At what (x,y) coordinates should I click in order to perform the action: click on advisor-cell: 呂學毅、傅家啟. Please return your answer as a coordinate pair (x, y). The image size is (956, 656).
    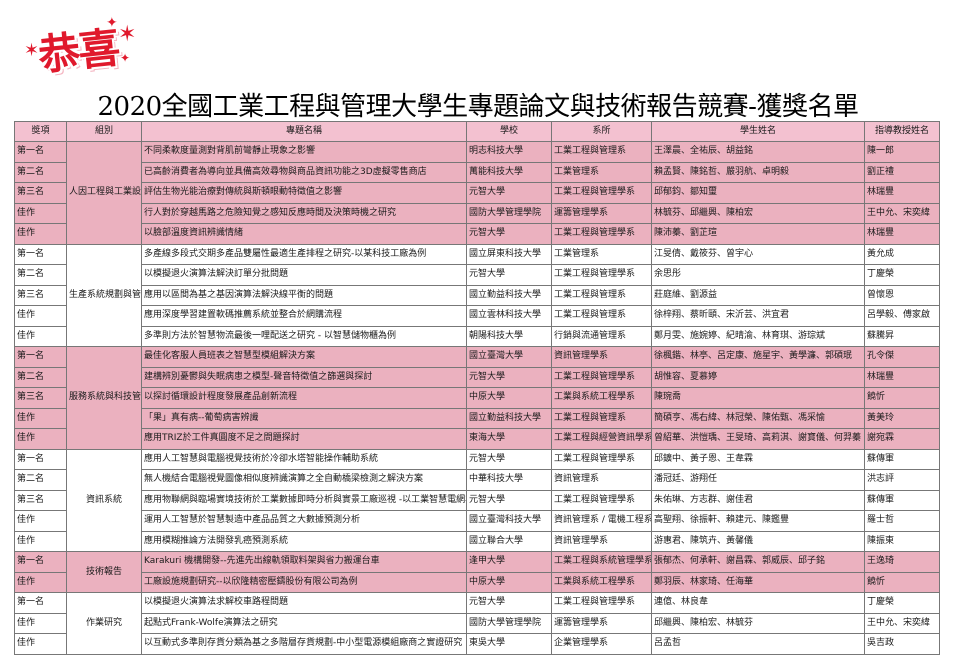
    Looking at the image, I should click on (902, 316).